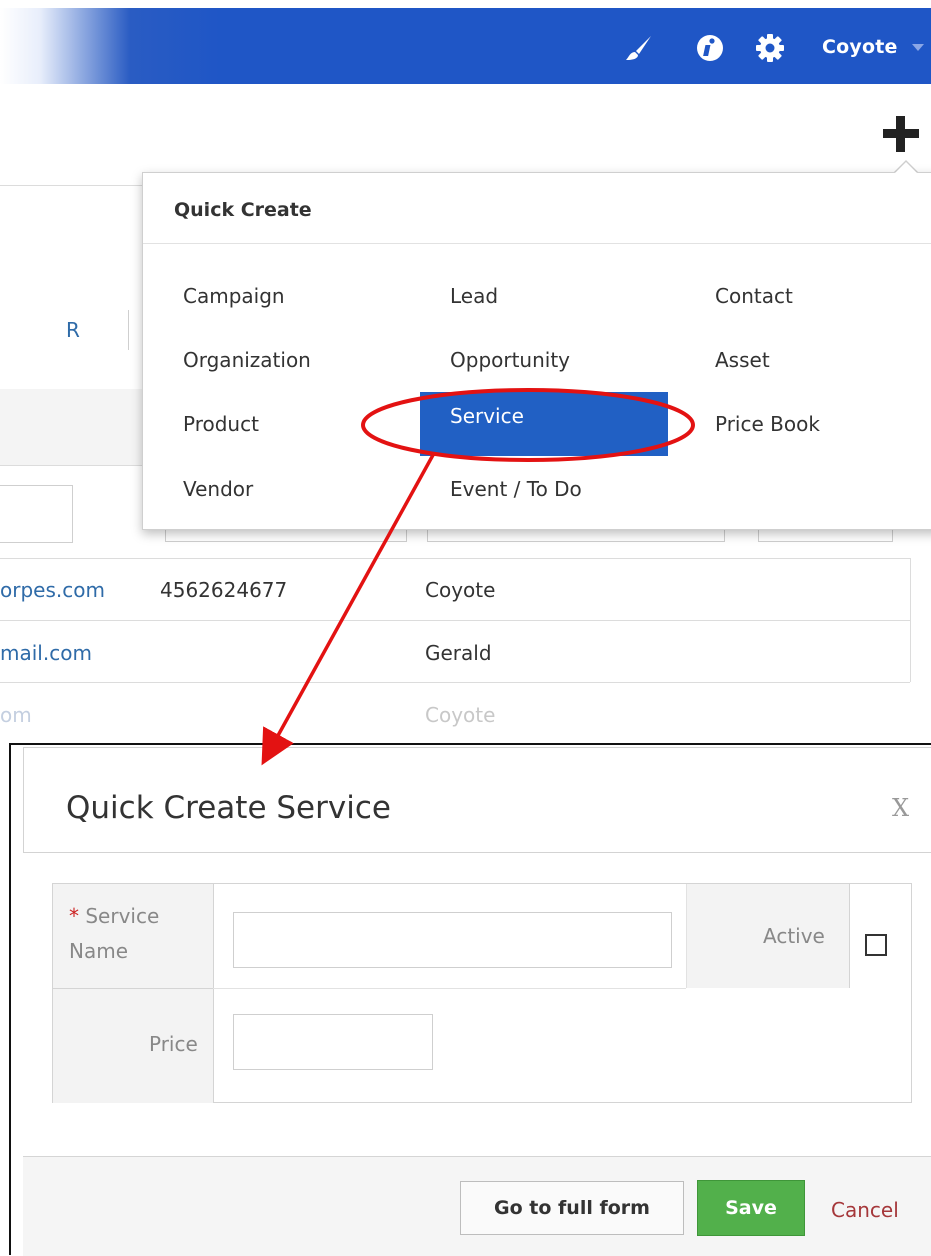 Image resolution: width=931 pixels, height=1256 pixels. Describe the element at coordinates (710, 48) in the screenshot. I see `info-icon` at that location.